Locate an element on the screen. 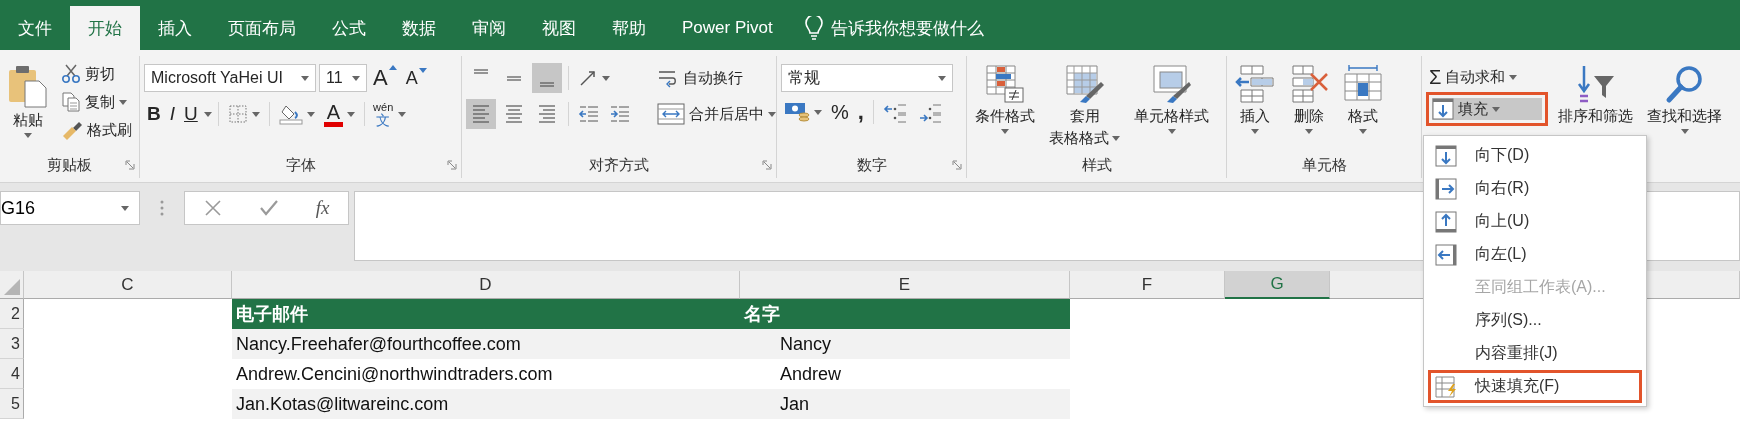 This screenshot has height=432, width=1740. ribbon-tab: 页面布局 is located at coordinates (262, 28).